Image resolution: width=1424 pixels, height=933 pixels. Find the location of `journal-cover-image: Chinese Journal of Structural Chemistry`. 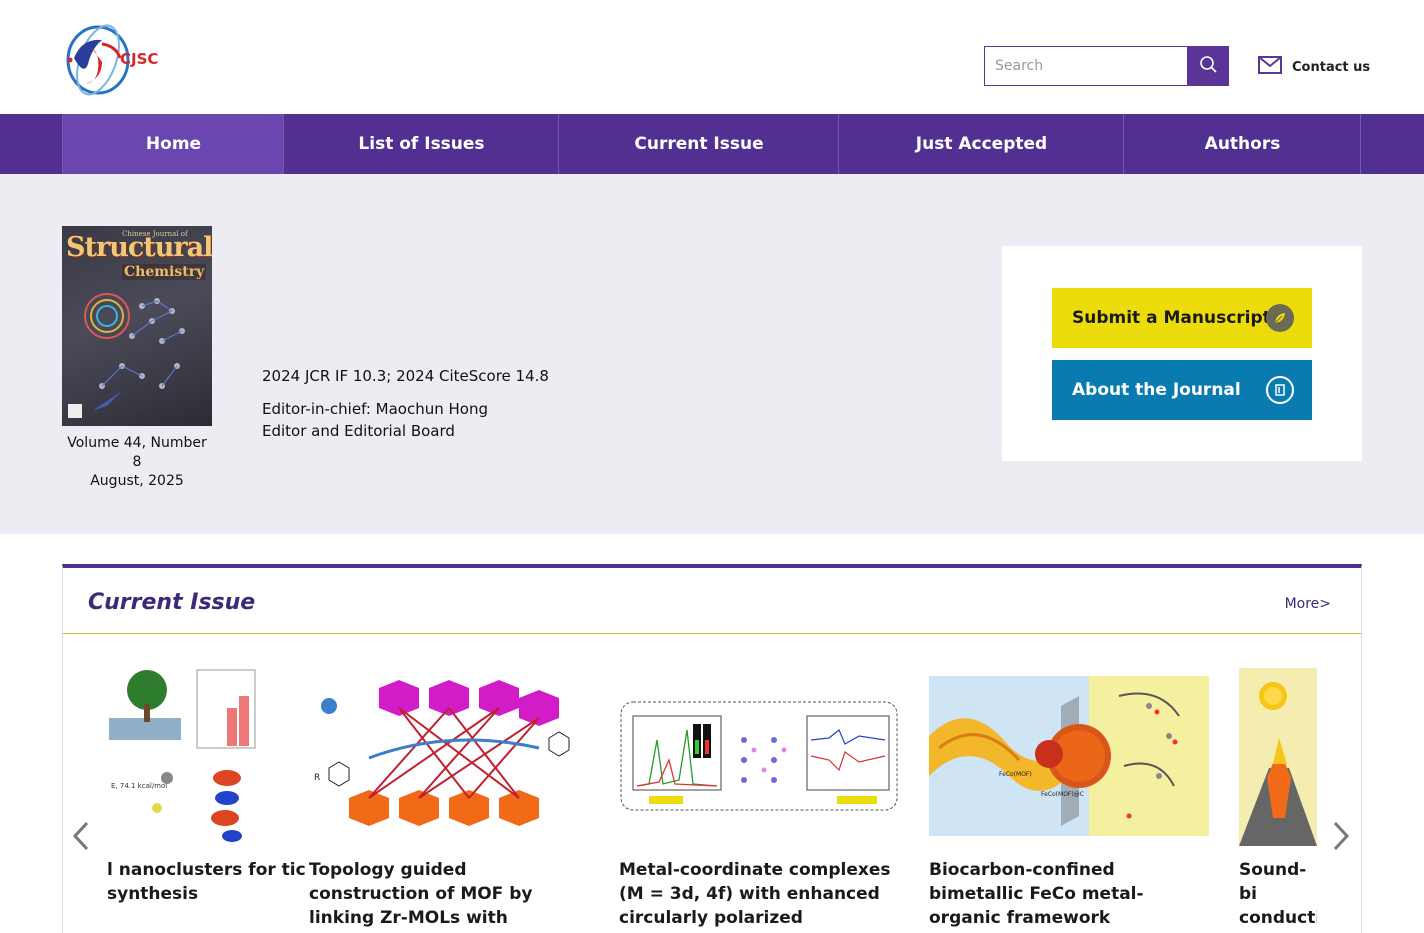

journal-cover-image: Chinese Journal of Structural Chemistry is located at coordinates (137, 326).